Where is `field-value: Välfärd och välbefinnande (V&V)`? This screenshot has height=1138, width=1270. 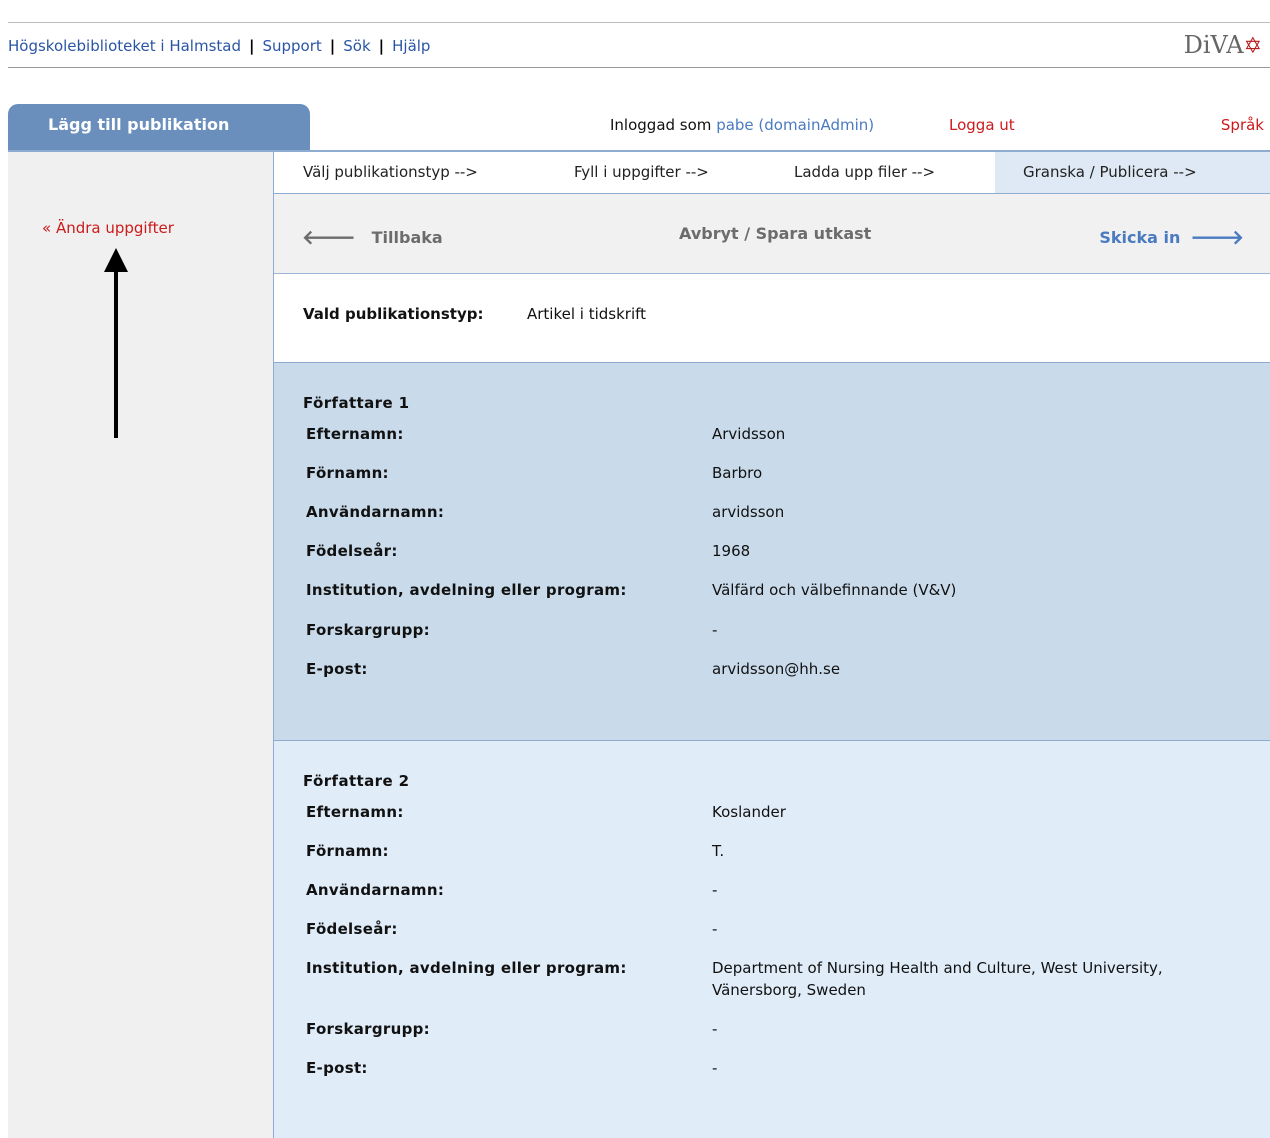 field-value: Välfärd och välbefinnande (V&V) is located at coordinates (834, 590).